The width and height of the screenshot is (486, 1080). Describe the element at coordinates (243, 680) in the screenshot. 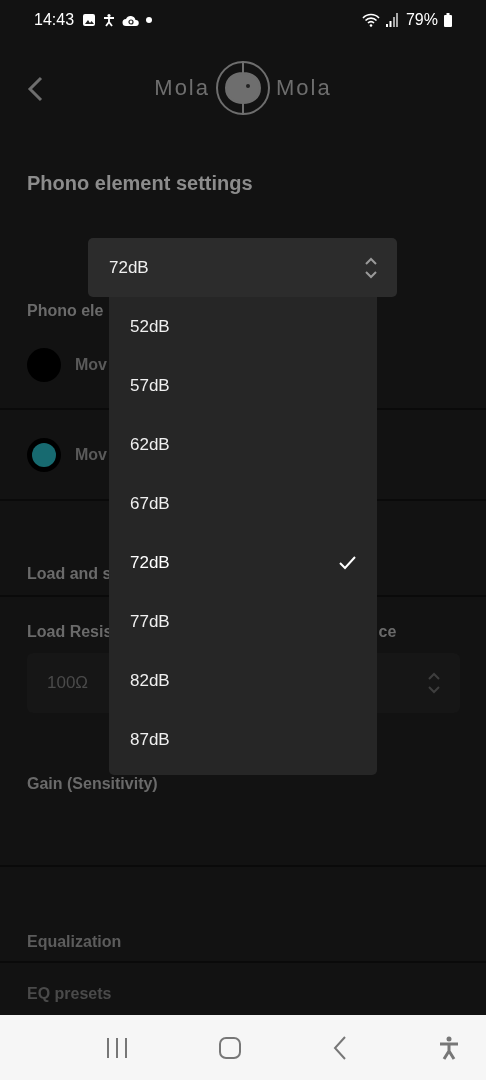

I see `dropdown-option: 82dB` at that location.